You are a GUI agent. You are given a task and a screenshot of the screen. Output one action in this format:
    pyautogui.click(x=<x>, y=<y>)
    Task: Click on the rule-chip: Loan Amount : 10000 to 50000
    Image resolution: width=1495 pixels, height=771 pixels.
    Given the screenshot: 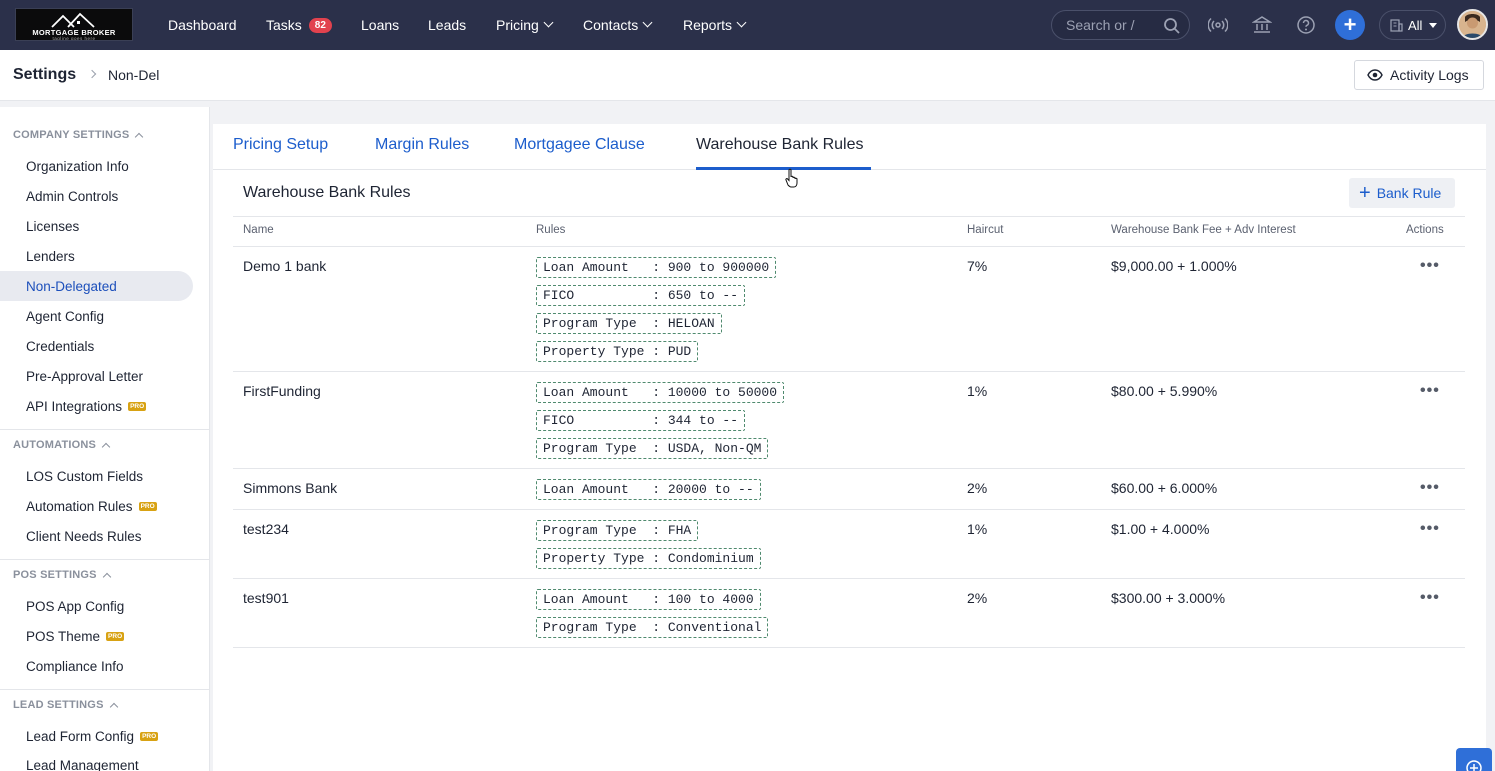 What is the action you would take?
    pyautogui.click(x=660, y=392)
    